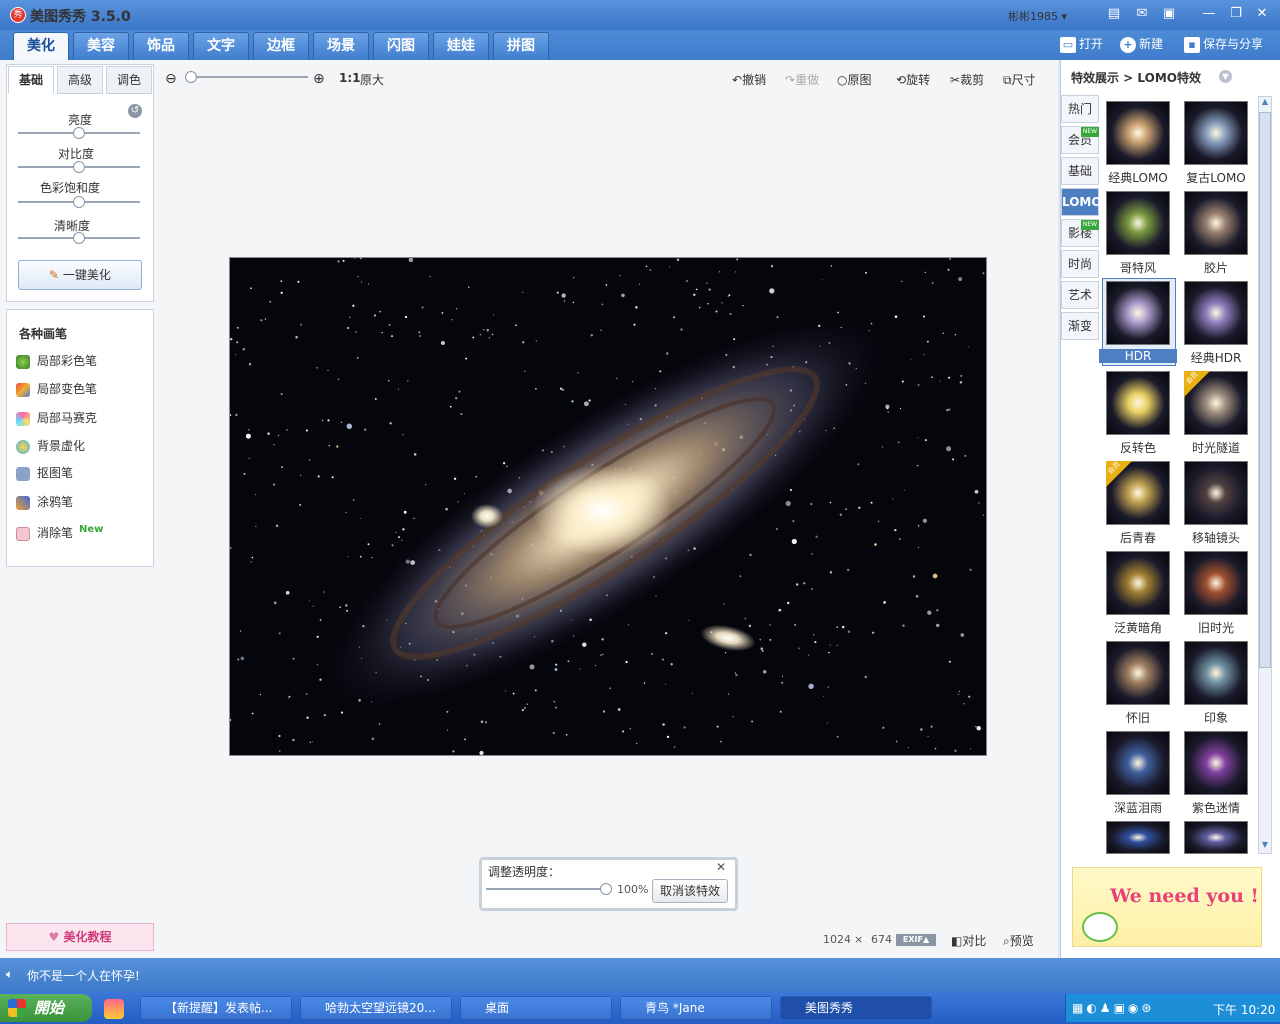 Image resolution: width=1280 pixels, height=1024 pixels. I want to click on brush-doodle: 涂鸦笔, so click(44, 503).